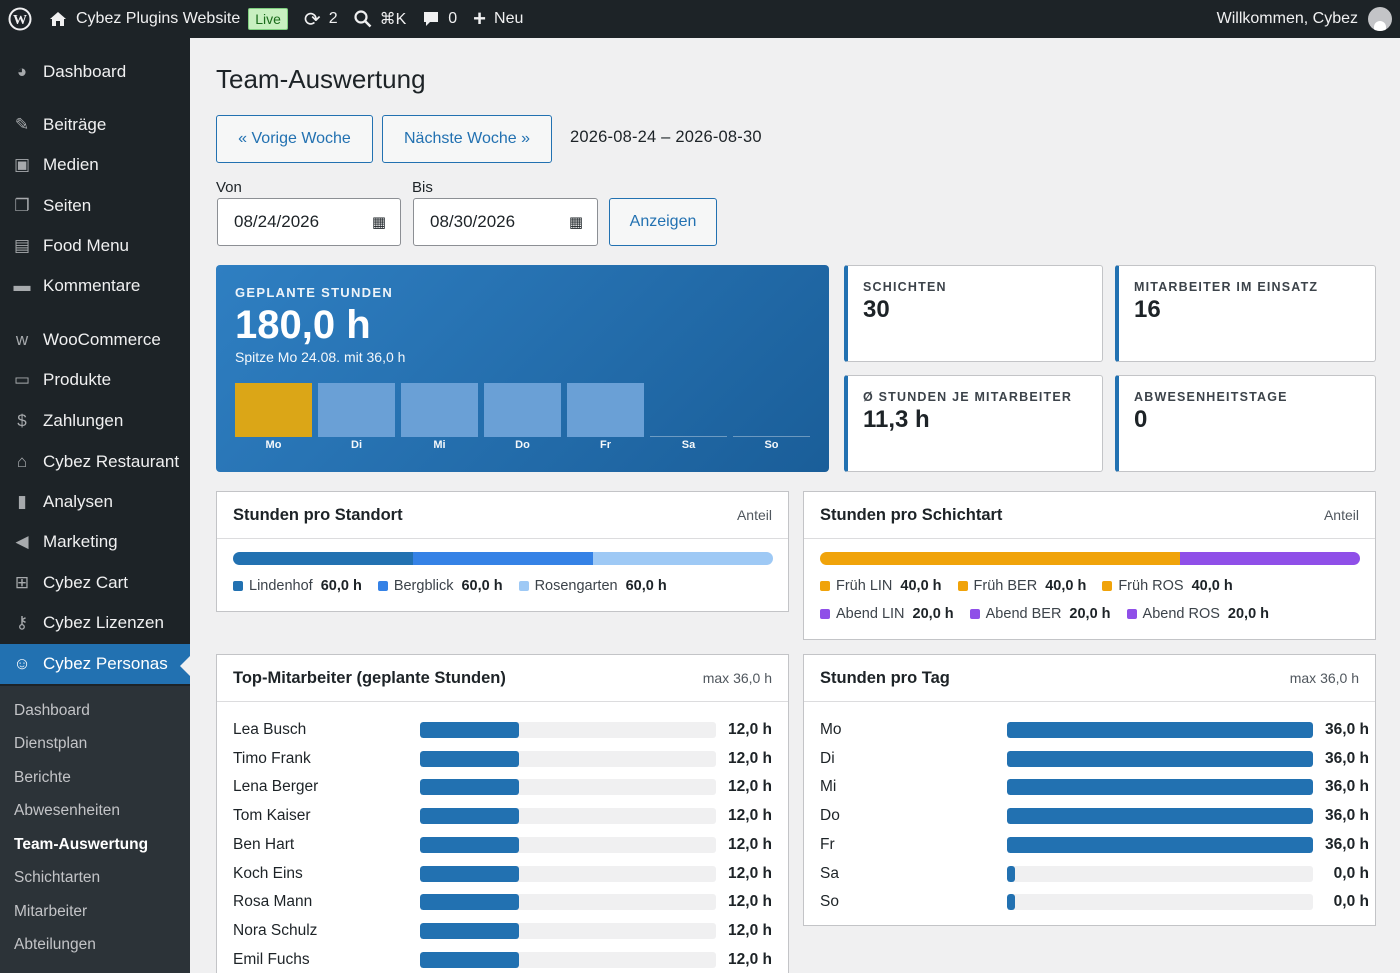  Describe the element at coordinates (905, 287) in the screenshot. I see `stat-caption: SCHICHTEN` at that location.